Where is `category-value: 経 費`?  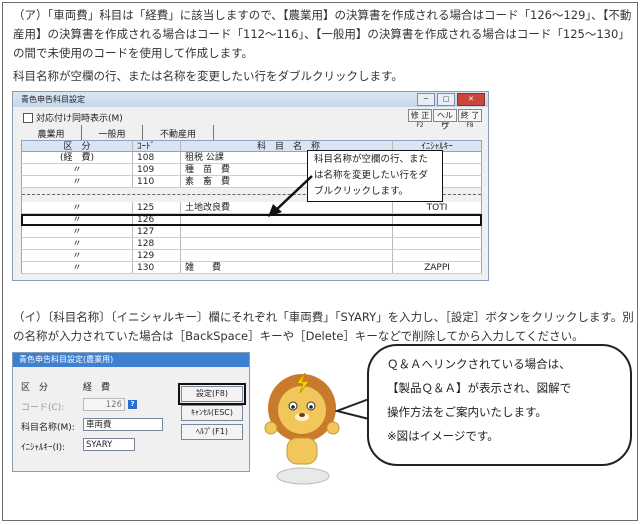 category-value: 経 費 is located at coordinates (97, 388).